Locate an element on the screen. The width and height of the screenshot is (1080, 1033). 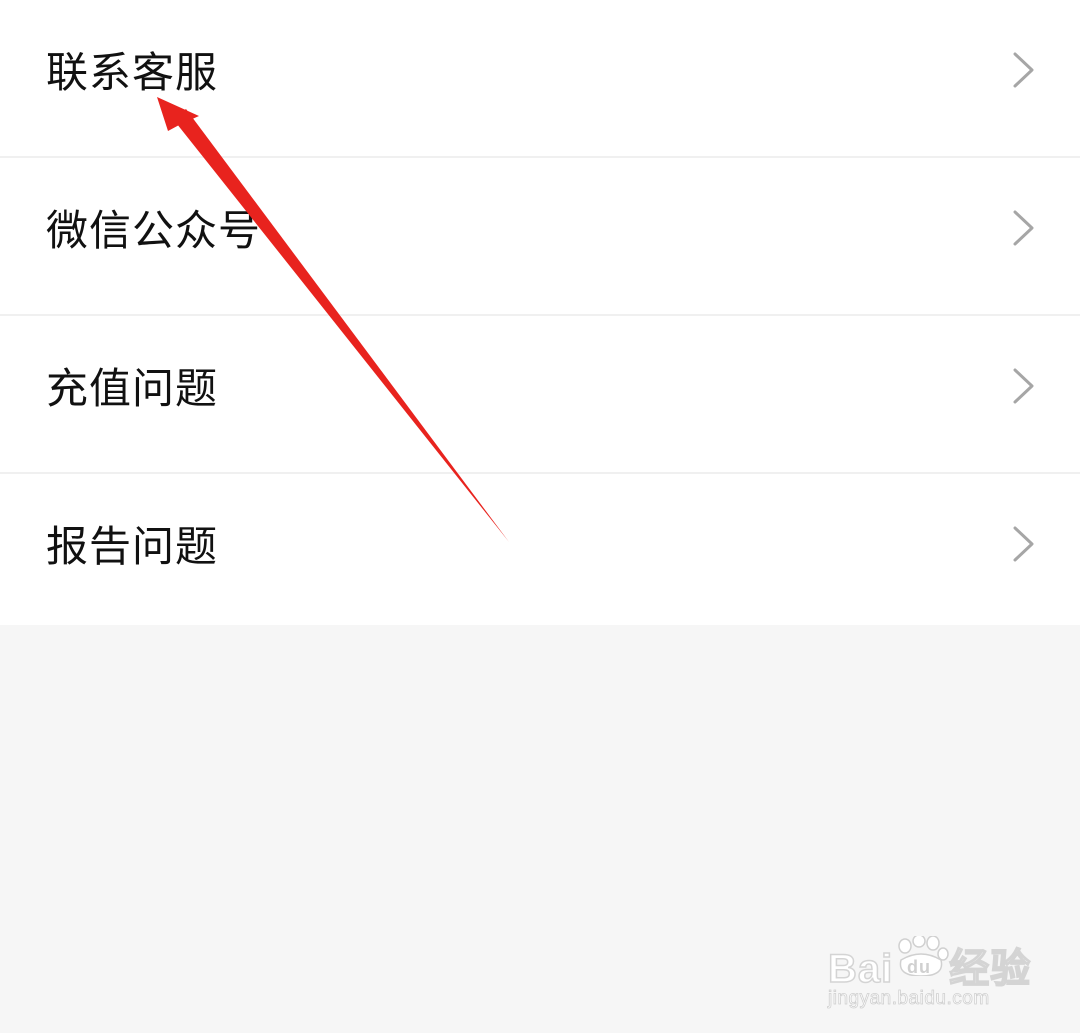
menu-item-label: 充值问题 is located at coordinates (132, 388).